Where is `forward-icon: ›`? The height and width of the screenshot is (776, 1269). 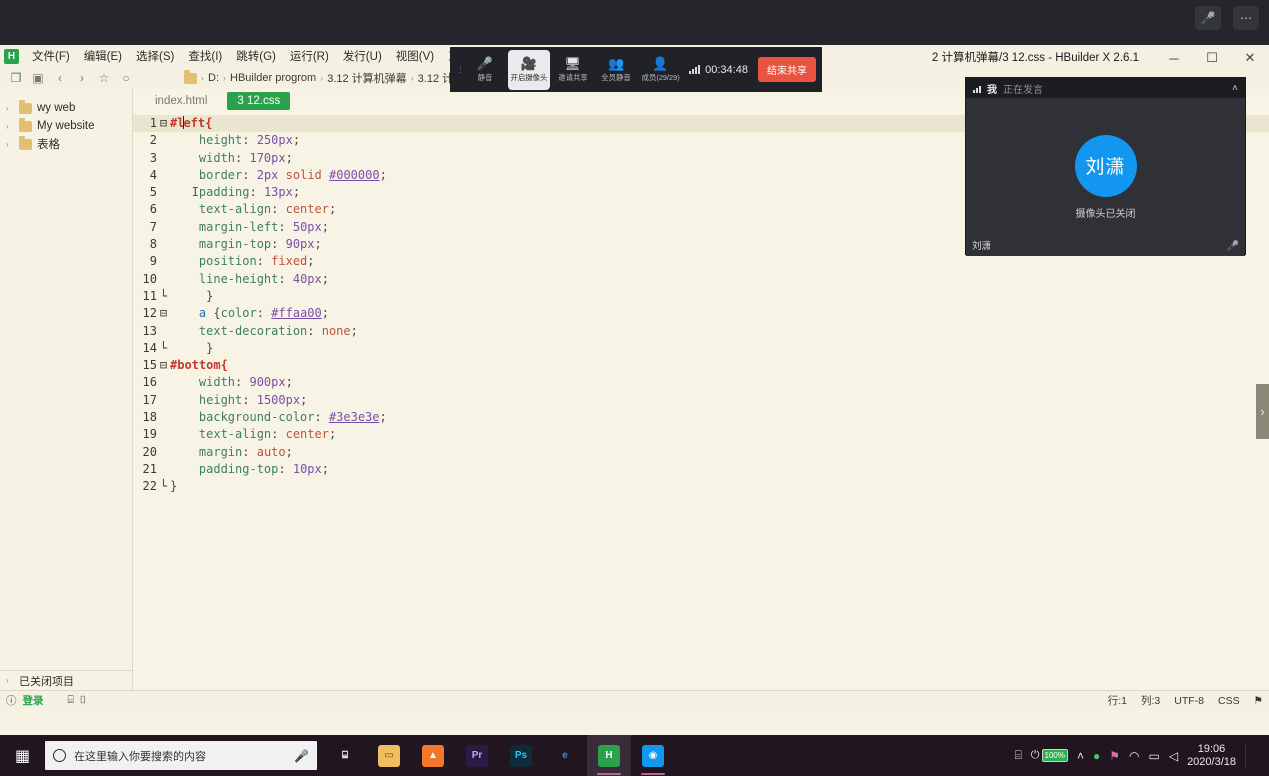
forward-icon: › is located at coordinates (82, 78).